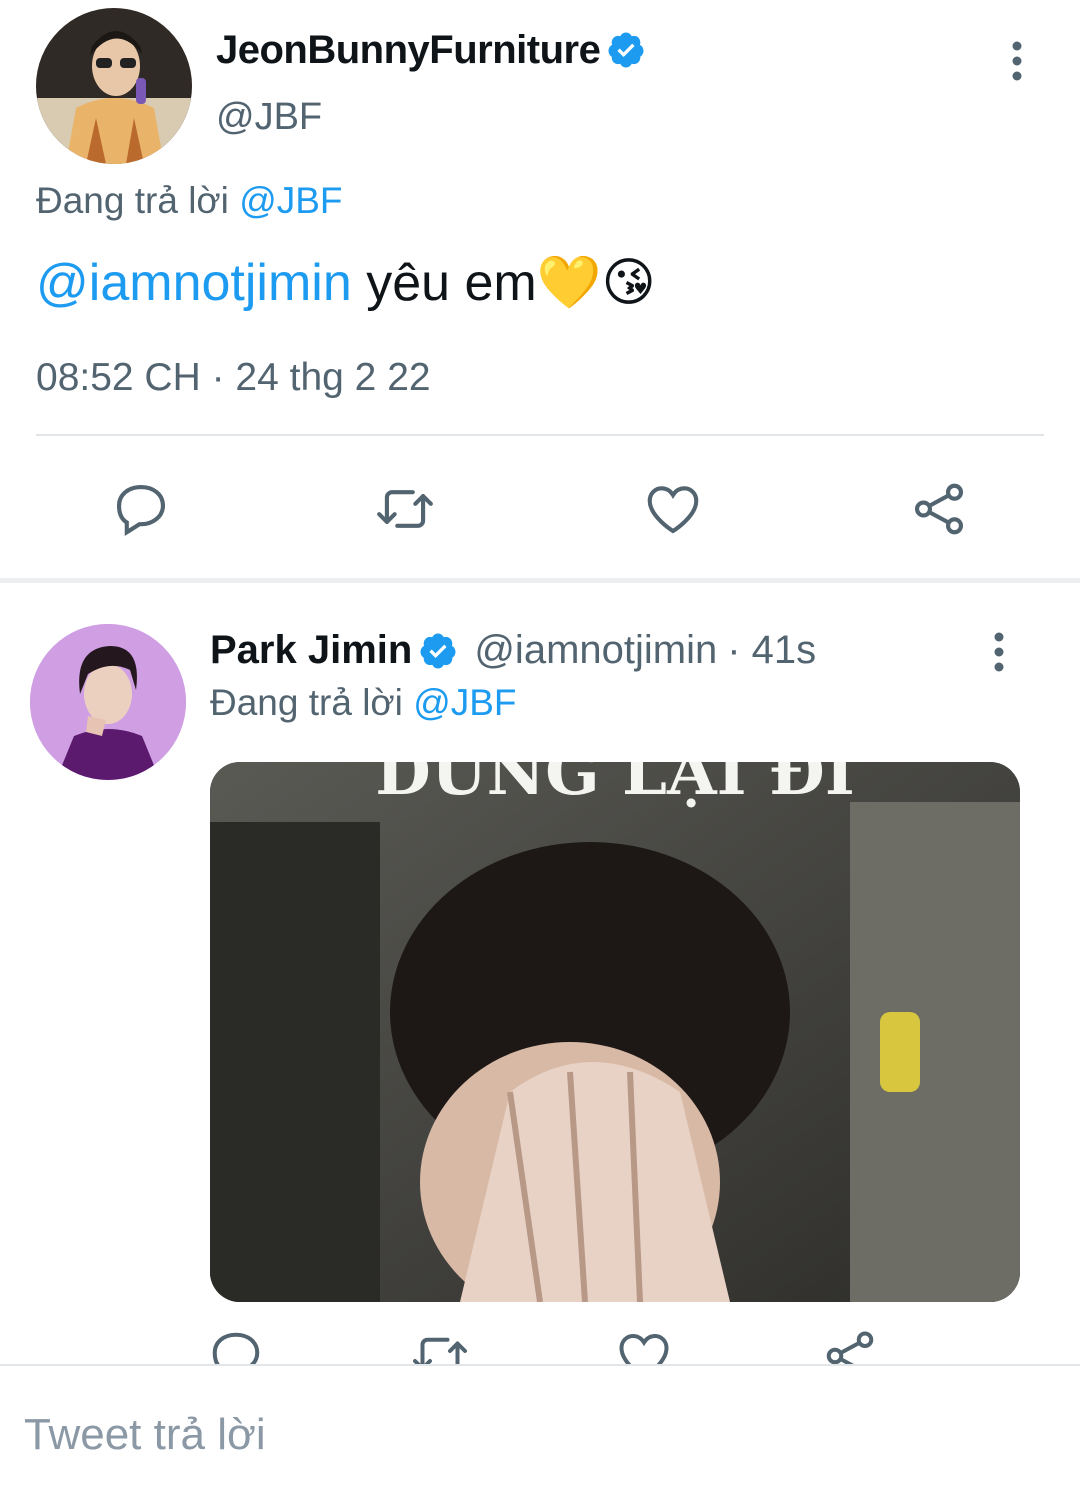 This screenshot has height=1495, width=1080. Describe the element at coordinates (141, 509) in the screenshot. I see `reply-icon` at that location.